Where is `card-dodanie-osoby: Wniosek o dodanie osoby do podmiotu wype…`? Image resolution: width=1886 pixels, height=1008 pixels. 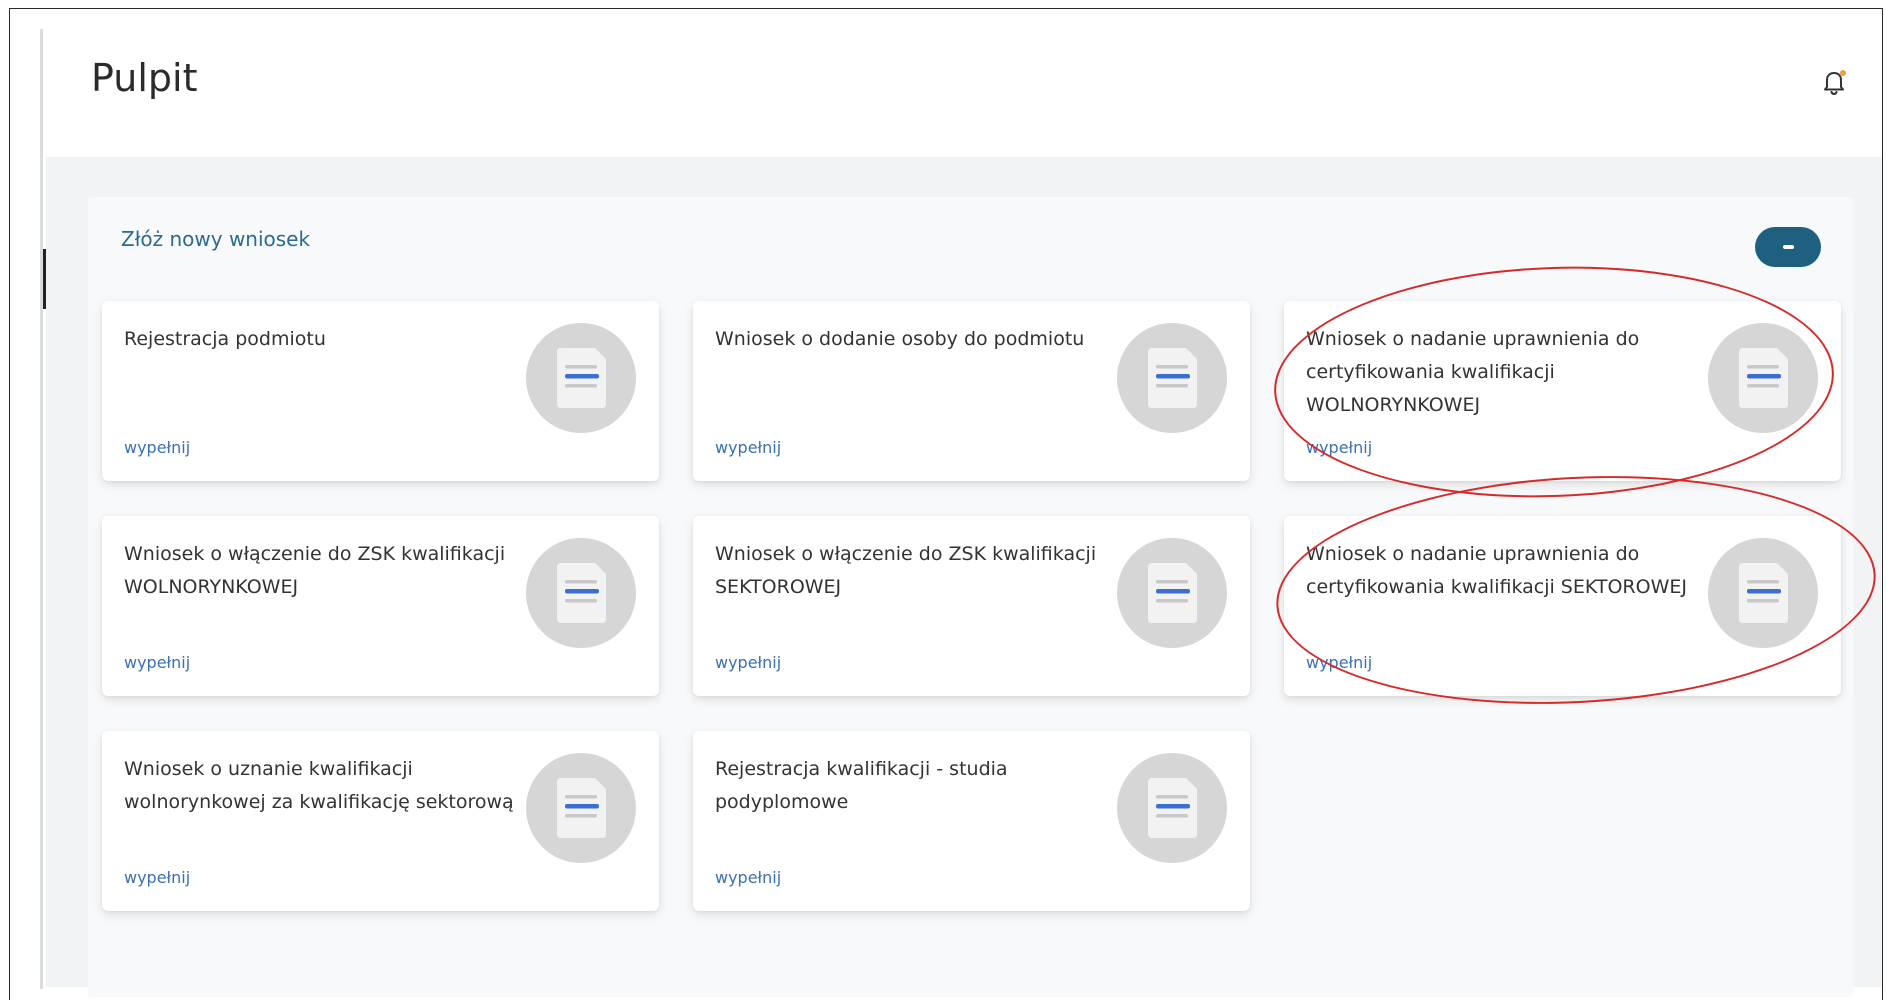
card-dodanie-osoby: Wniosek o dodanie osoby do podmiotu wype… is located at coordinates (971, 391).